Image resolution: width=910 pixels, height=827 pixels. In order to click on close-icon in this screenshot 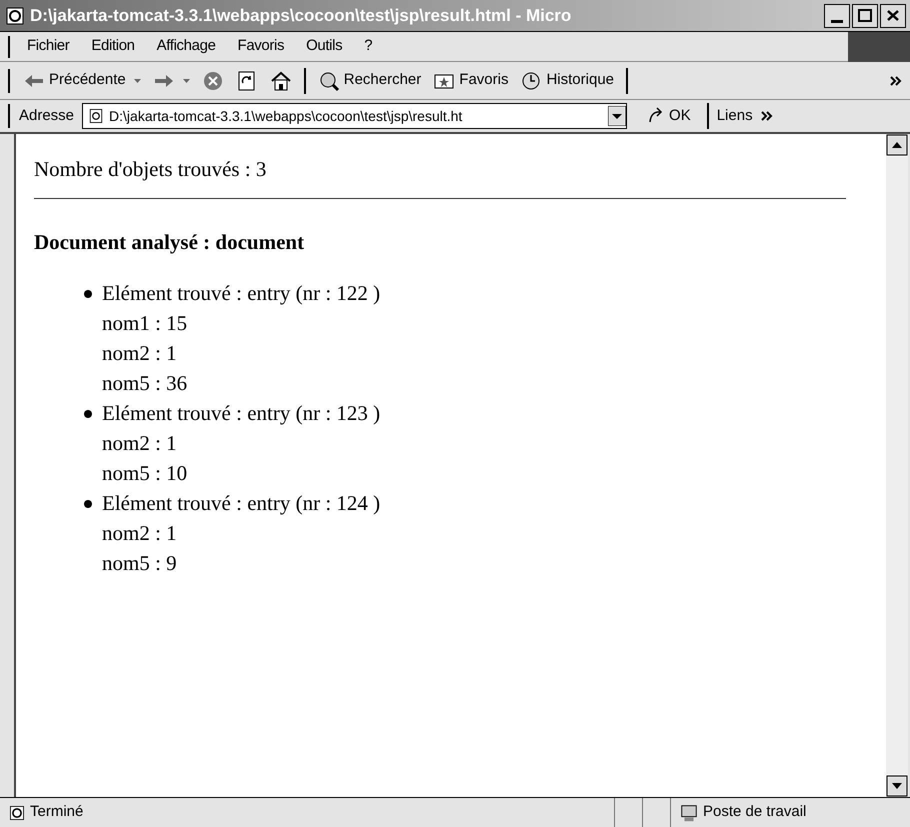, I will do `click(893, 15)`.